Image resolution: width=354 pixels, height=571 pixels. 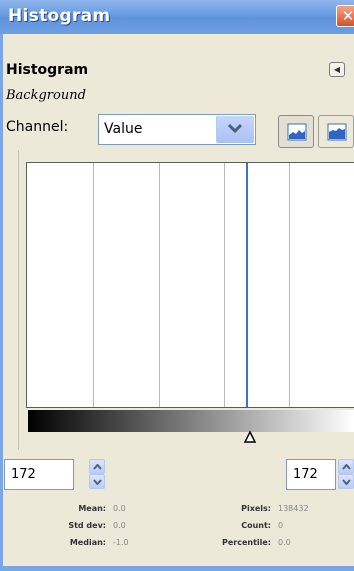 I want to click on range-low-value: 172, so click(x=23, y=474).